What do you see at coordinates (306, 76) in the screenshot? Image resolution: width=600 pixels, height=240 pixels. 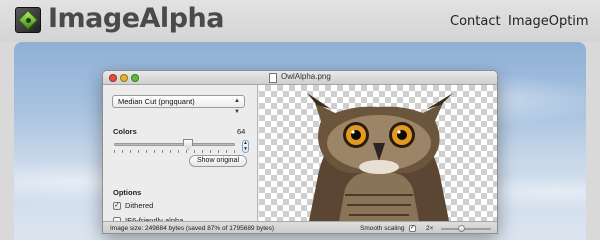 I see `window-title: OwlAlpha.png` at bounding box center [306, 76].